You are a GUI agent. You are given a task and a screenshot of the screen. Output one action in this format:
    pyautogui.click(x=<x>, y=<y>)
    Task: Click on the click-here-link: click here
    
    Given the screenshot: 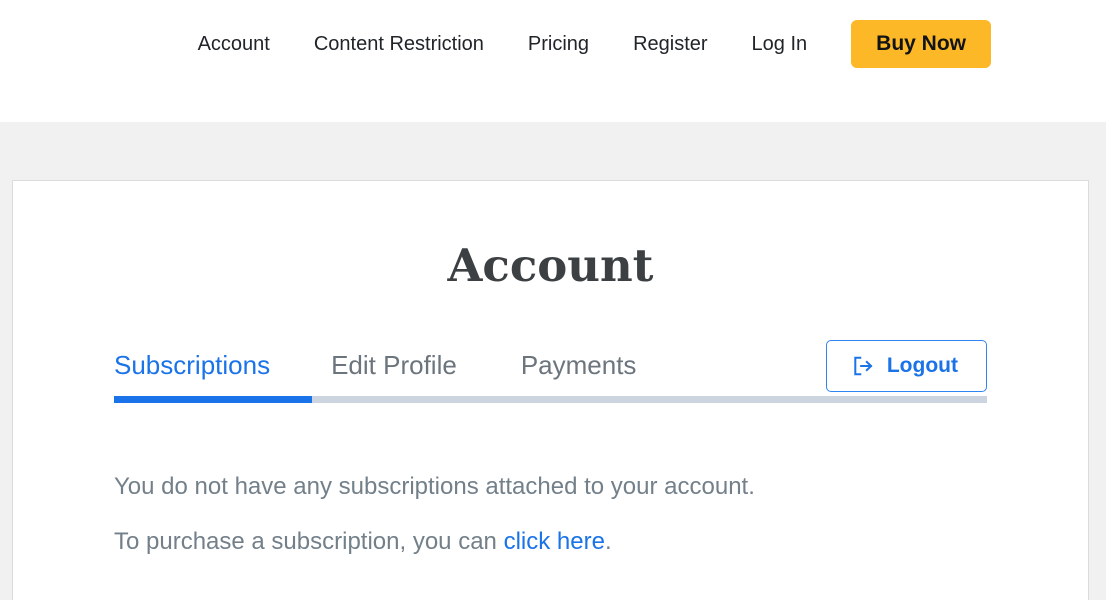 What is the action you would take?
    pyautogui.click(x=554, y=541)
    